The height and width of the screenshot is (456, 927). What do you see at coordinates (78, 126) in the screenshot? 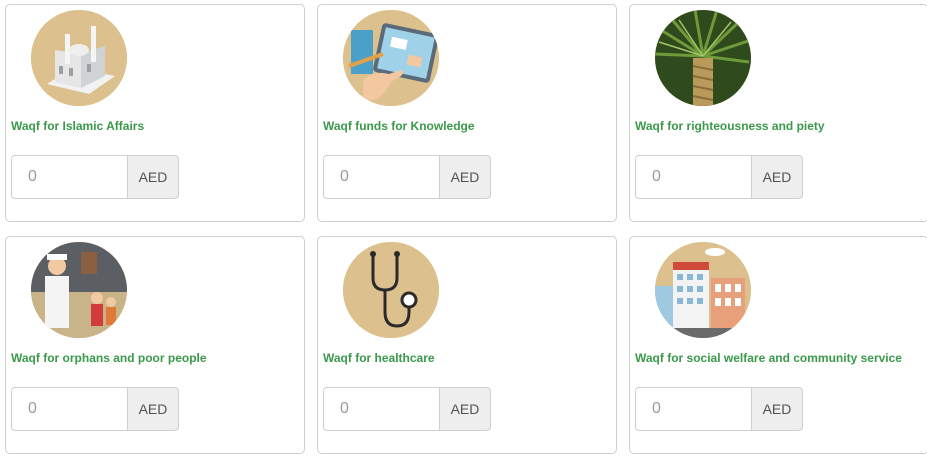
I see `card-title: Waqf for Islamic Affairs` at bounding box center [78, 126].